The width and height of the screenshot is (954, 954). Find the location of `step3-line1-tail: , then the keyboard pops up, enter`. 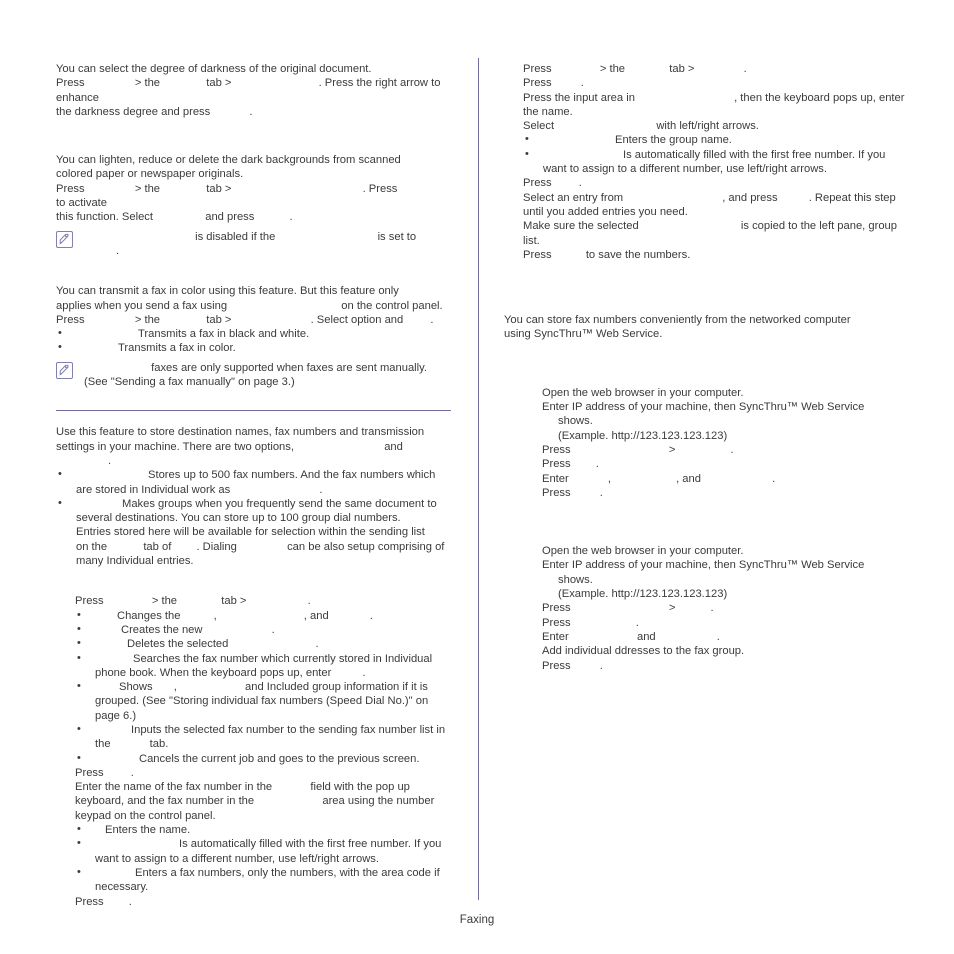

step3-line1-tail: , then the keyboard pops up, enter is located at coordinates (819, 97).